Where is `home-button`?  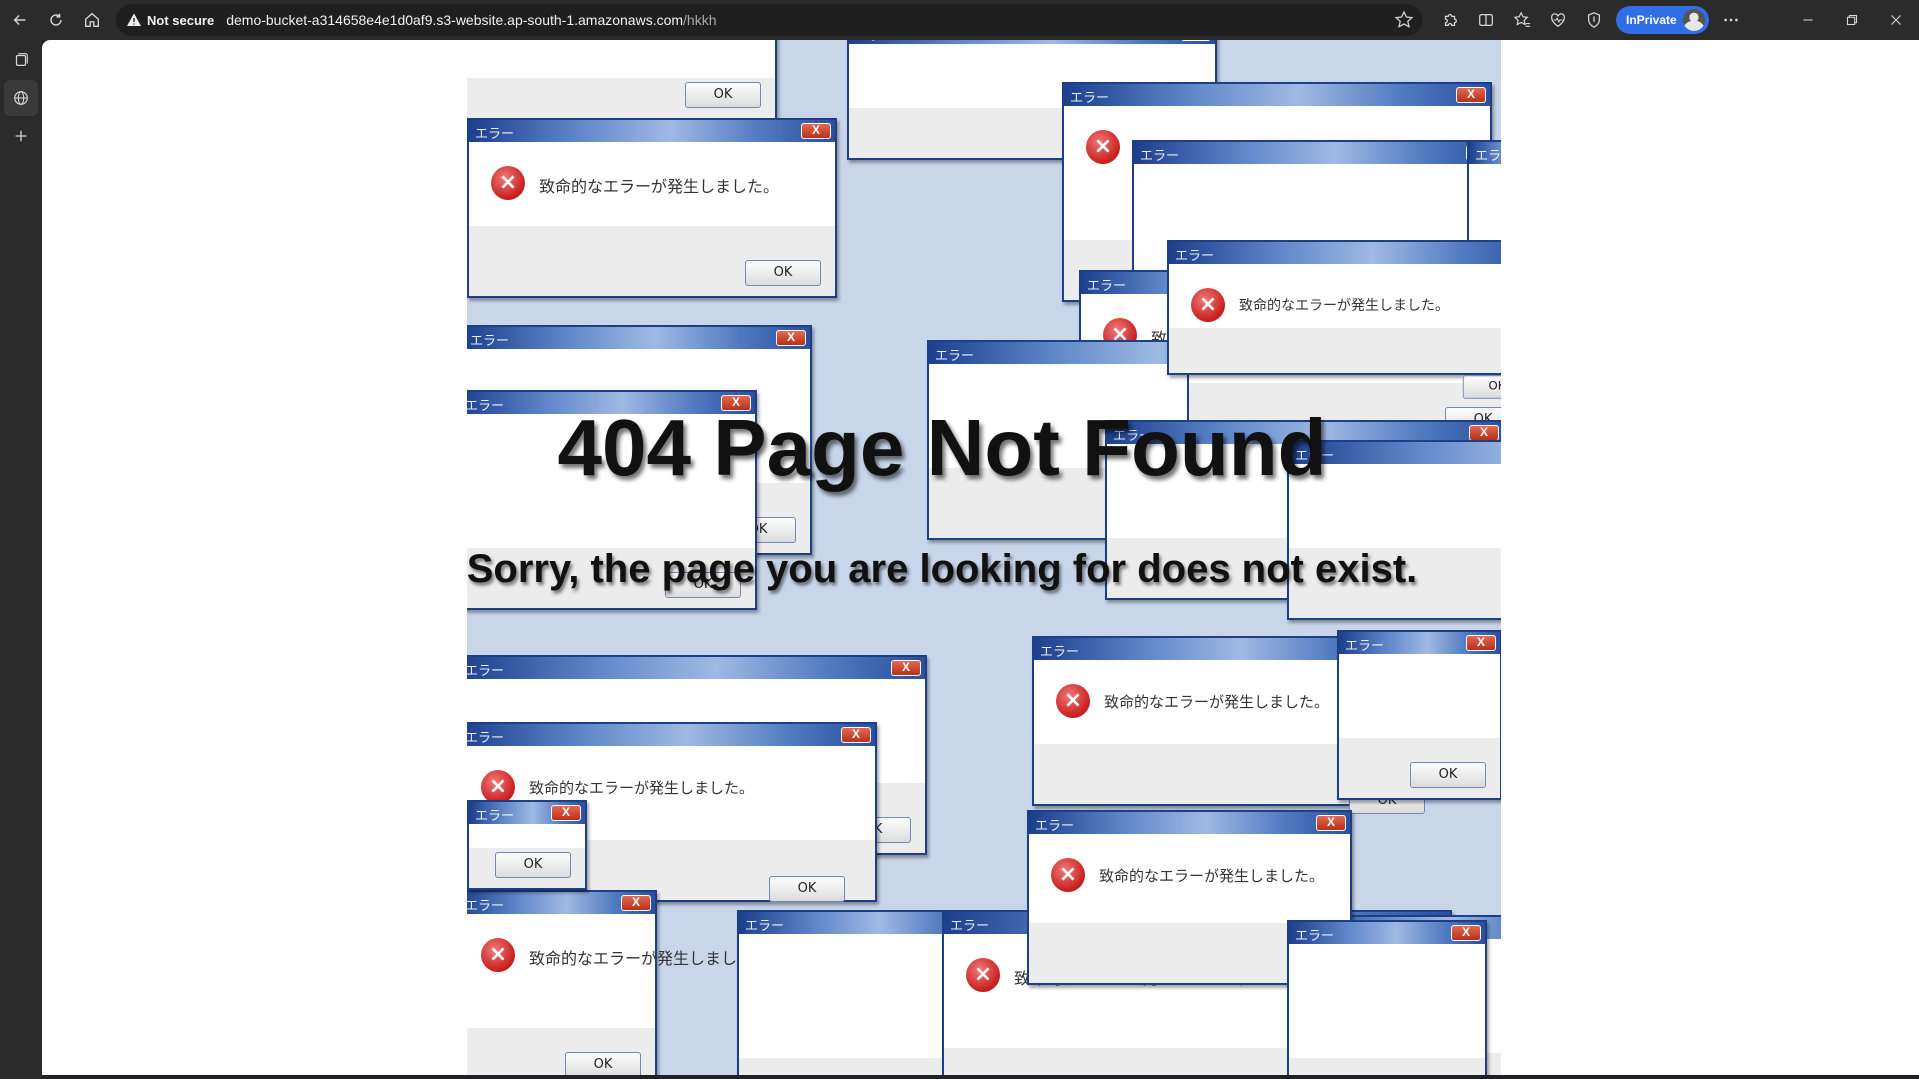 home-button is located at coordinates (92, 20).